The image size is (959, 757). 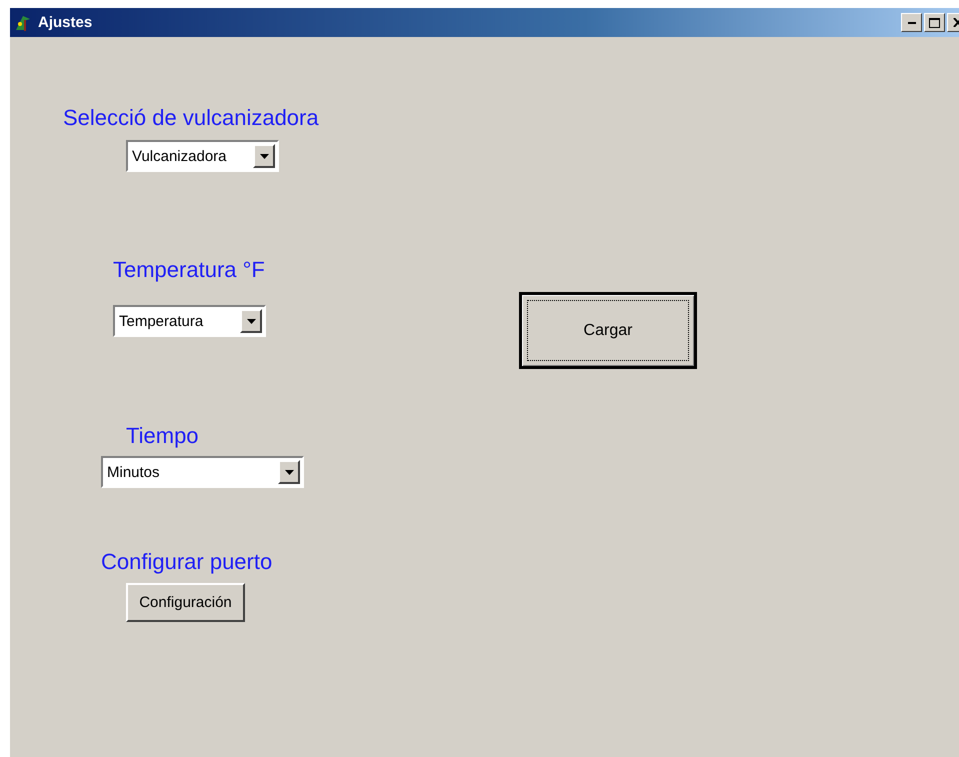 What do you see at coordinates (202, 156) in the screenshot?
I see `dropdown: Vulcanizadora` at bounding box center [202, 156].